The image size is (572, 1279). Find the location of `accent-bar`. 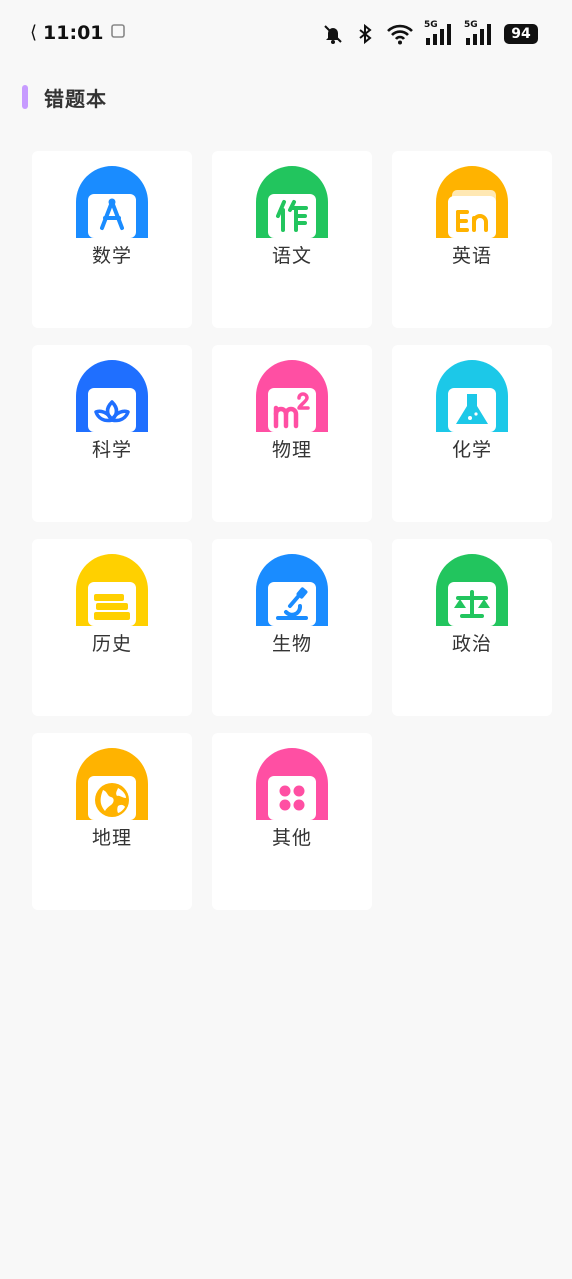

accent-bar is located at coordinates (25, 97).